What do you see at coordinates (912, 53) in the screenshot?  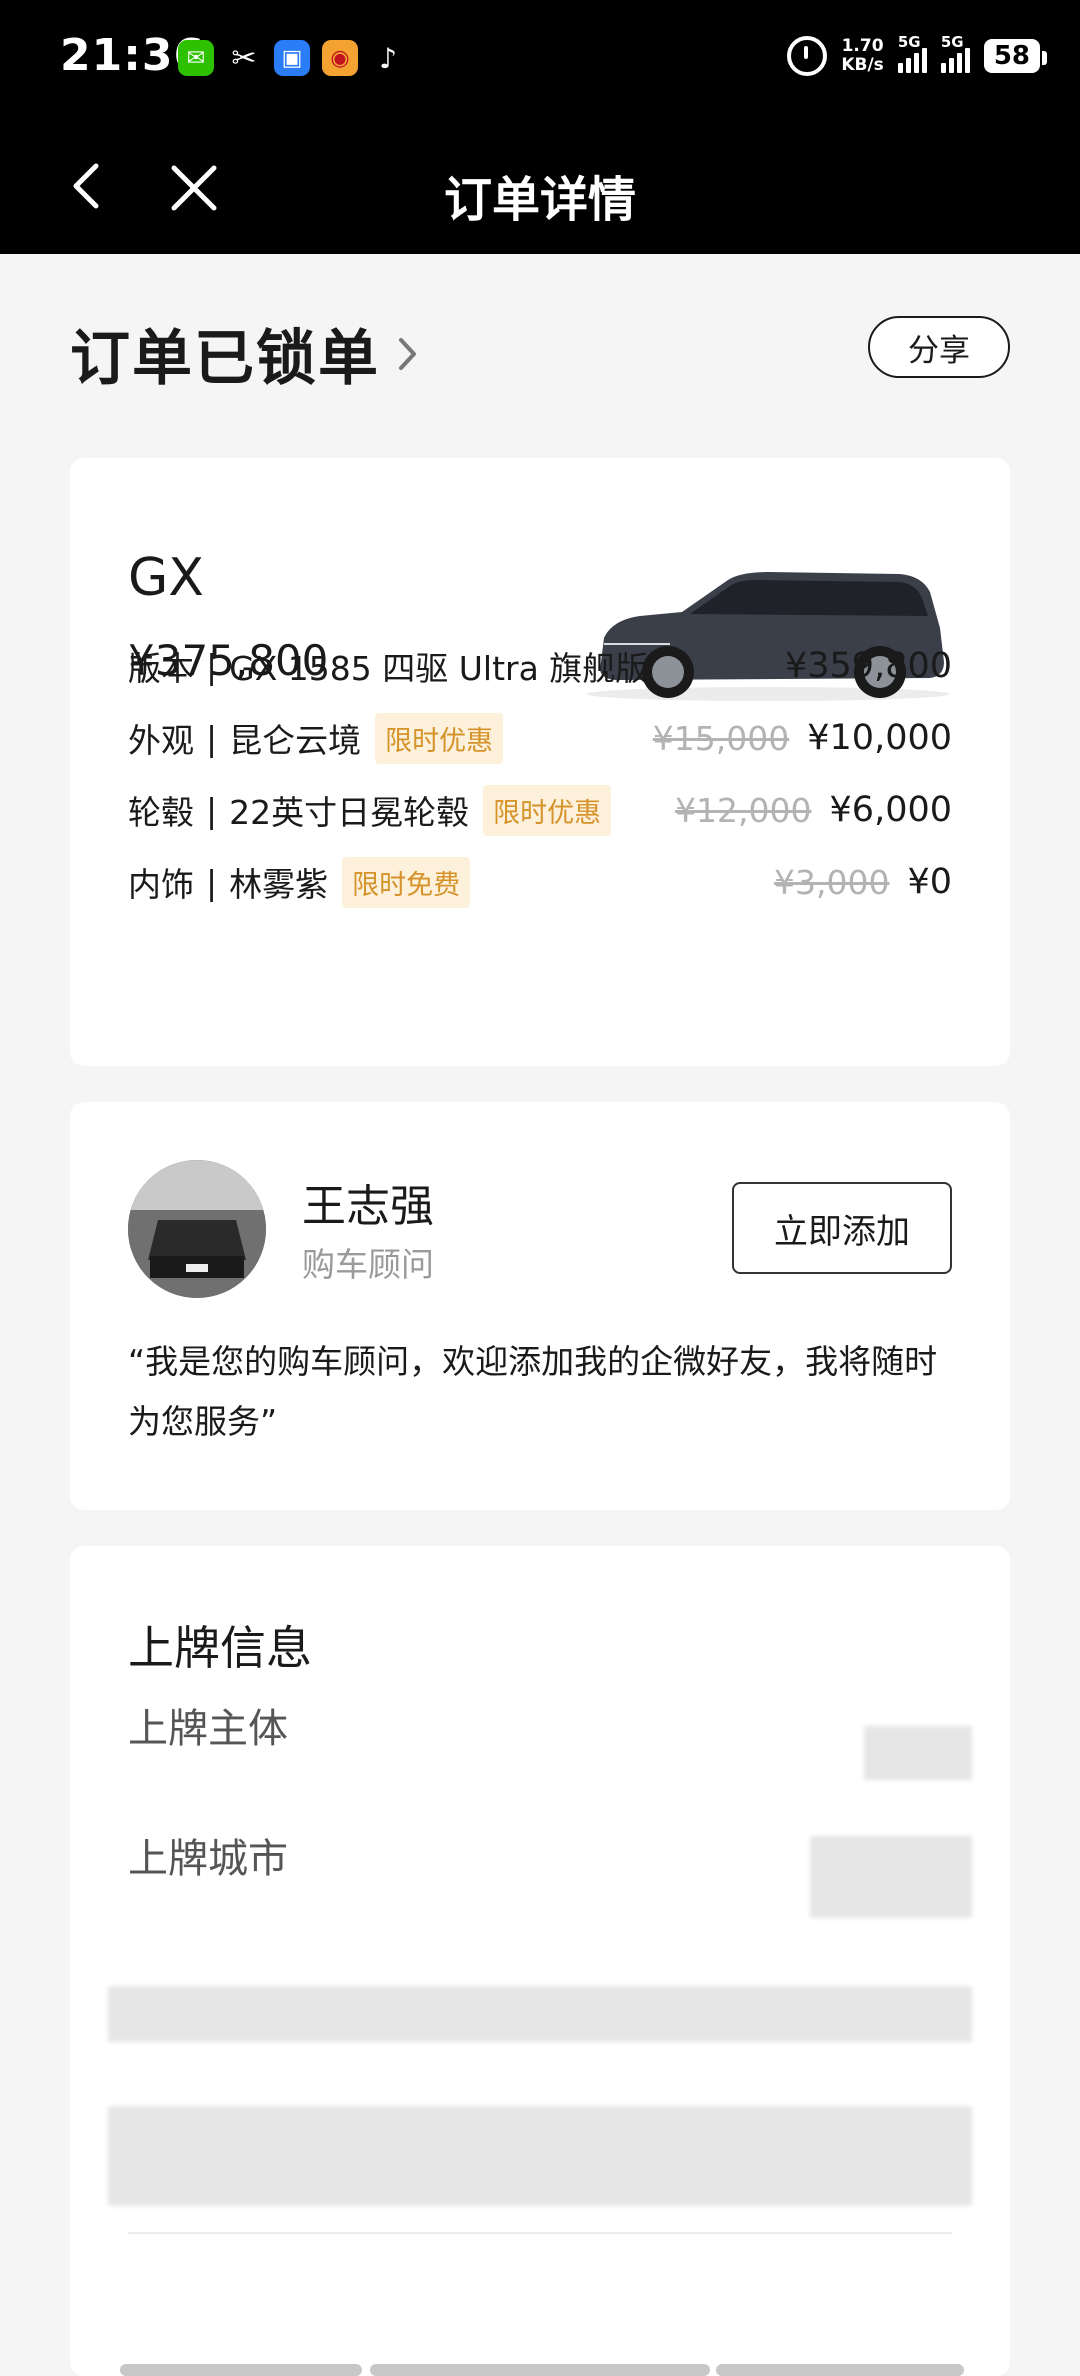 I see `signal-icon-1: 5G` at bounding box center [912, 53].